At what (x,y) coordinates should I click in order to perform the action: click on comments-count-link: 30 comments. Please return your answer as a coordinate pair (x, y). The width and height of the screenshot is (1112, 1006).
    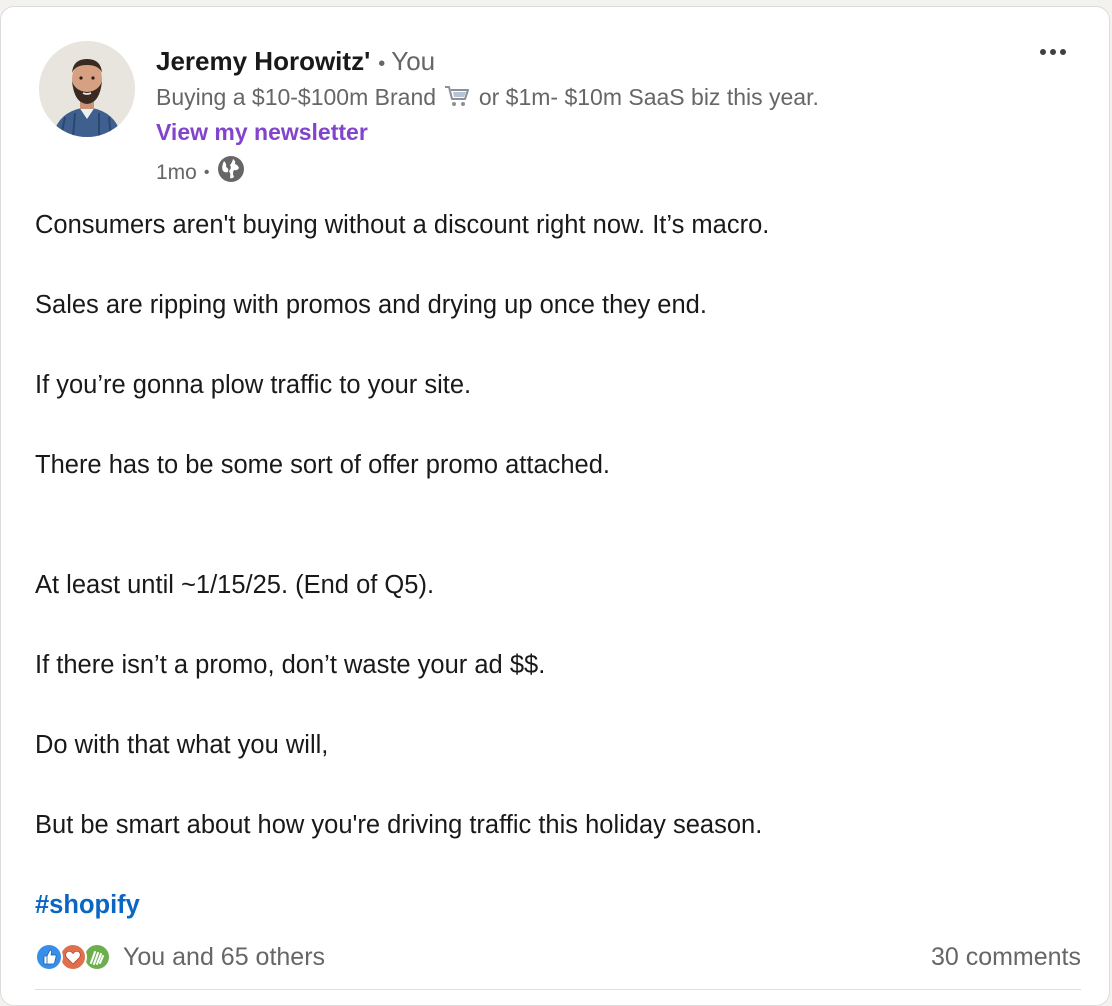
    Looking at the image, I should click on (1006, 957).